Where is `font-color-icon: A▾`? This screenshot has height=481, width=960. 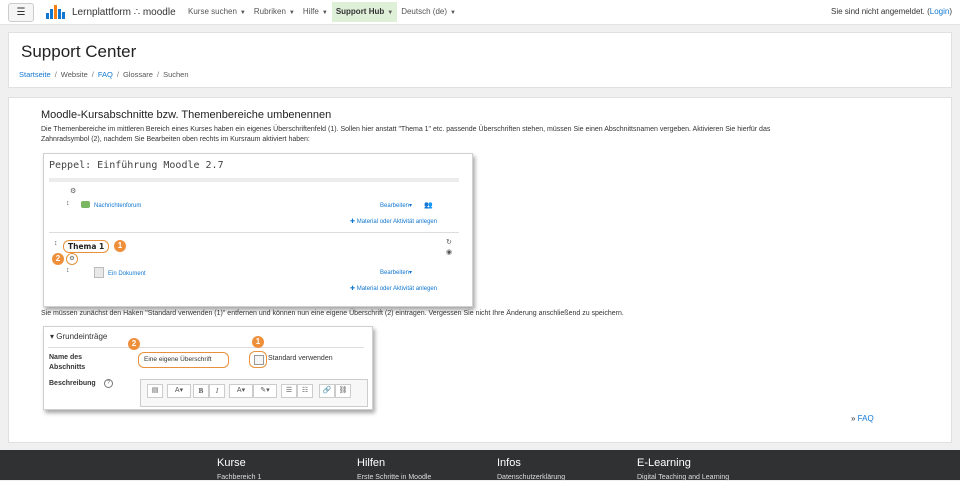
font-color-icon: A▾ is located at coordinates (241, 391).